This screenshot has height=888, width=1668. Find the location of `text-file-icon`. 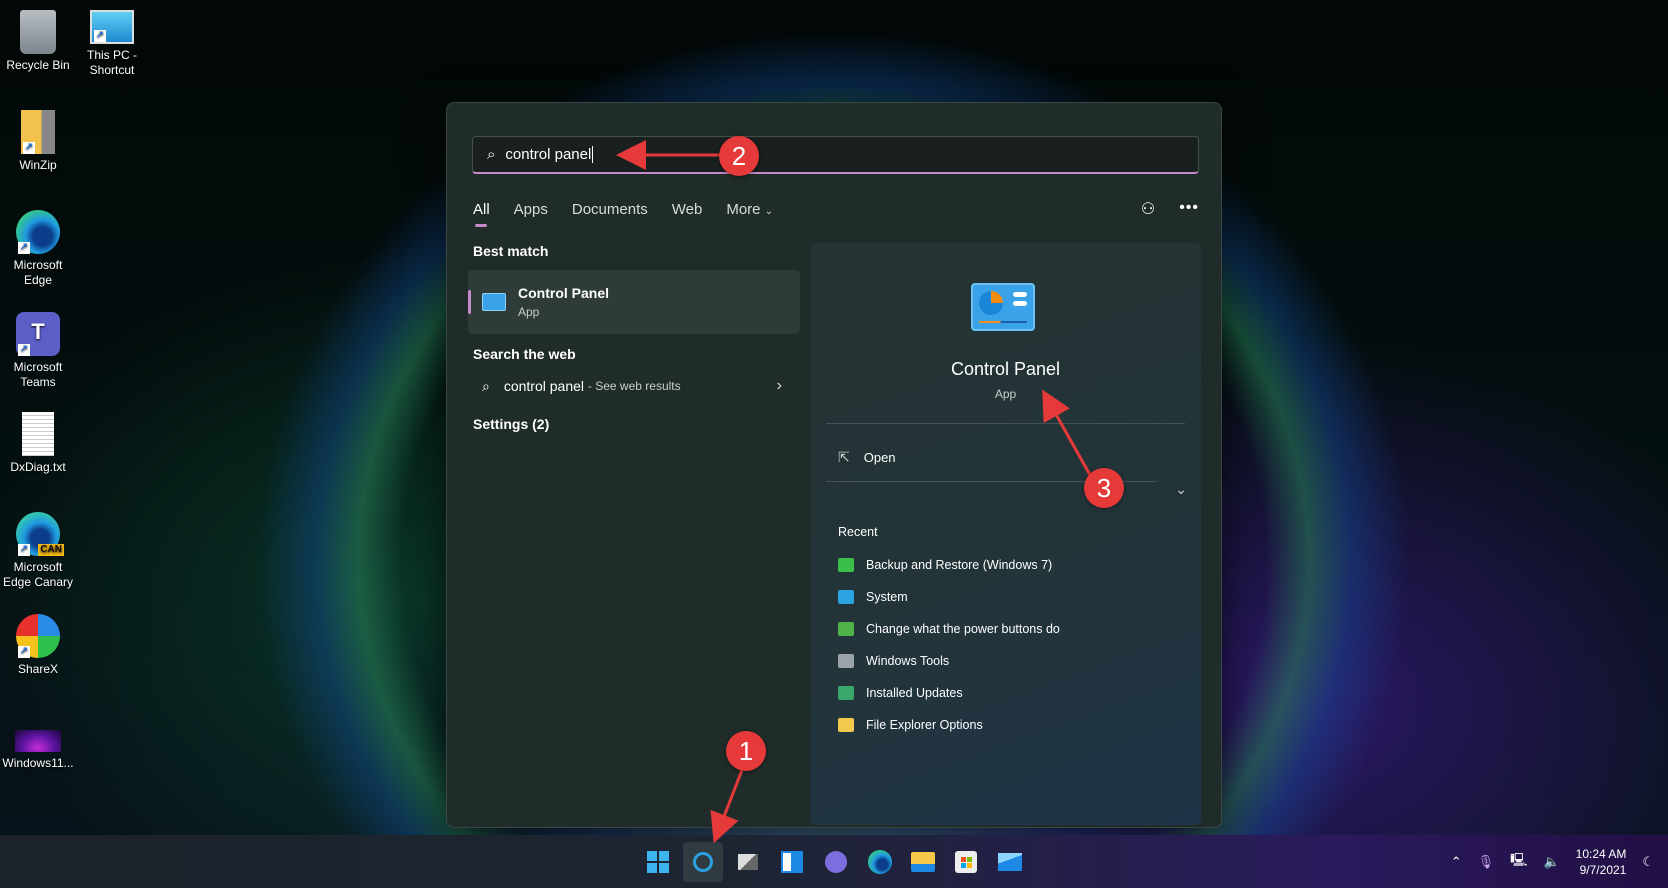

text-file-icon is located at coordinates (38, 434).